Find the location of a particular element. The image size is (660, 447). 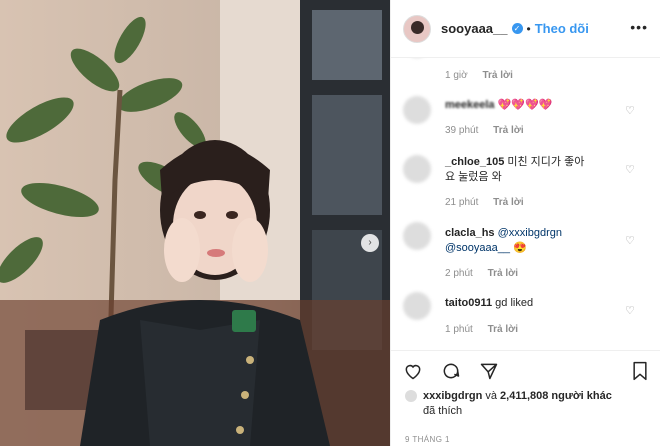

comment-text: _chloe_105 미친 지디가 좋아요 눌렀음 와 is located at coordinates (515, 170).